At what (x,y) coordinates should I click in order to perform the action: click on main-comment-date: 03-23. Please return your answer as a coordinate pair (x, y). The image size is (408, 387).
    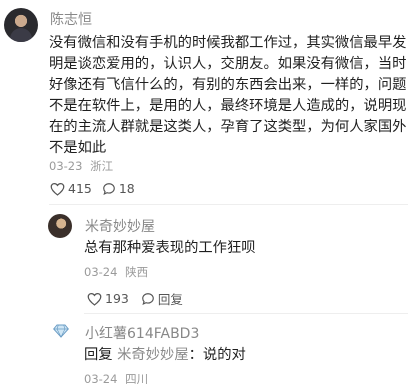
    Looking at the image, I should click on (66, 166).